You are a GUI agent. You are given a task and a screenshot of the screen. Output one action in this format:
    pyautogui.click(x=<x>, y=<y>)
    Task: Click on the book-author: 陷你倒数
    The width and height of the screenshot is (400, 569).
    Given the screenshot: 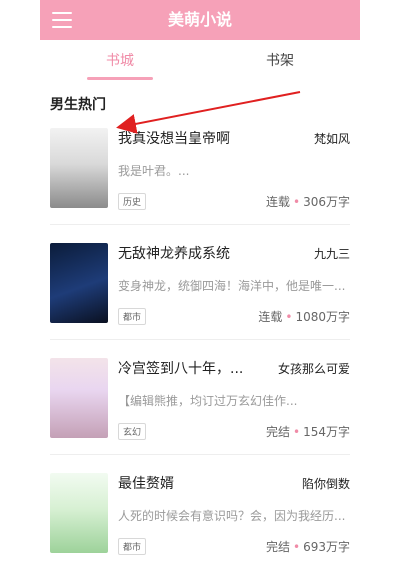 What is the action you would take?
    pyautogui.click(x=325, y=483)
    